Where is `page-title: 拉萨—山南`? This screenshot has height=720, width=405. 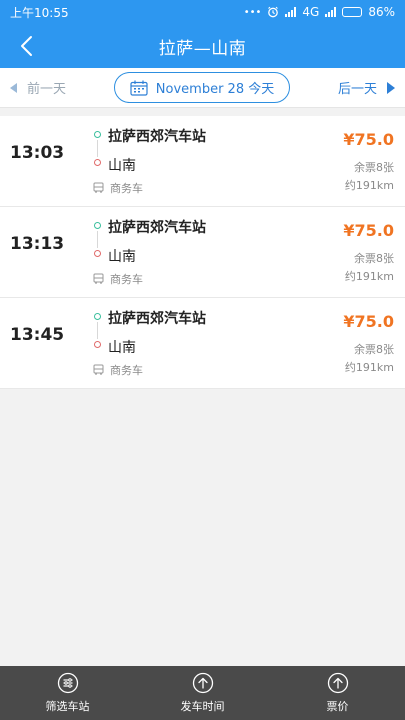 page-title: 拉萨—山南 is located at coordinates (202, 48).